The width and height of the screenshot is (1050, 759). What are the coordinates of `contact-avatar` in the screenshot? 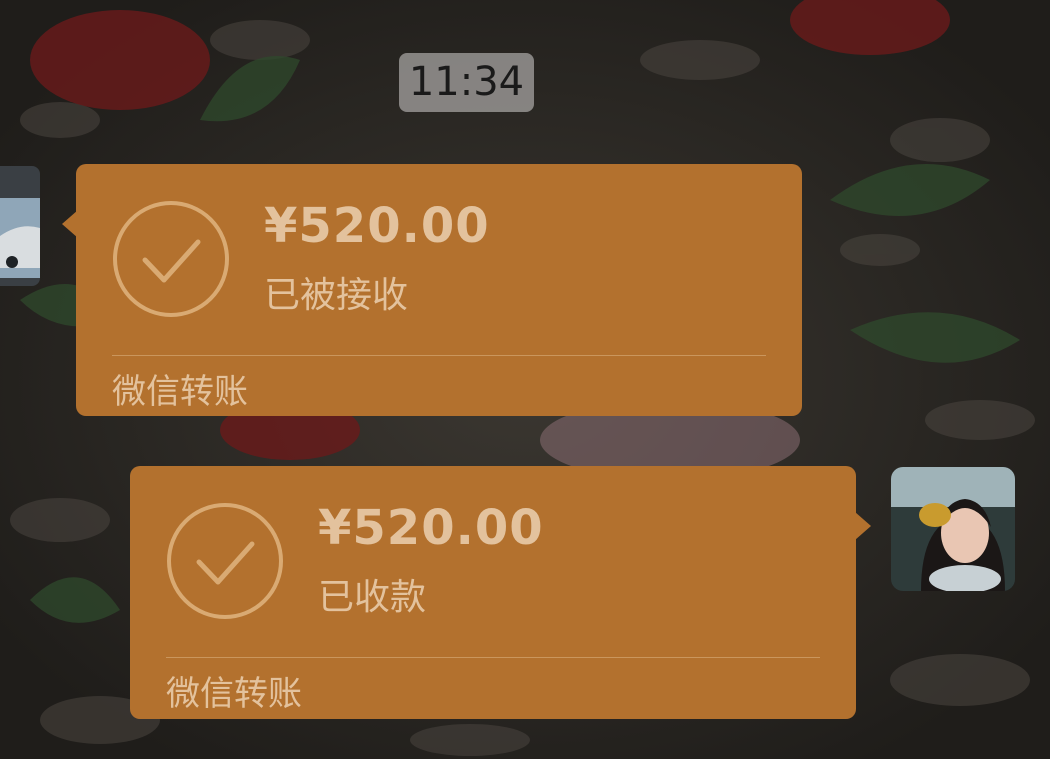 It's located at (20, 226).